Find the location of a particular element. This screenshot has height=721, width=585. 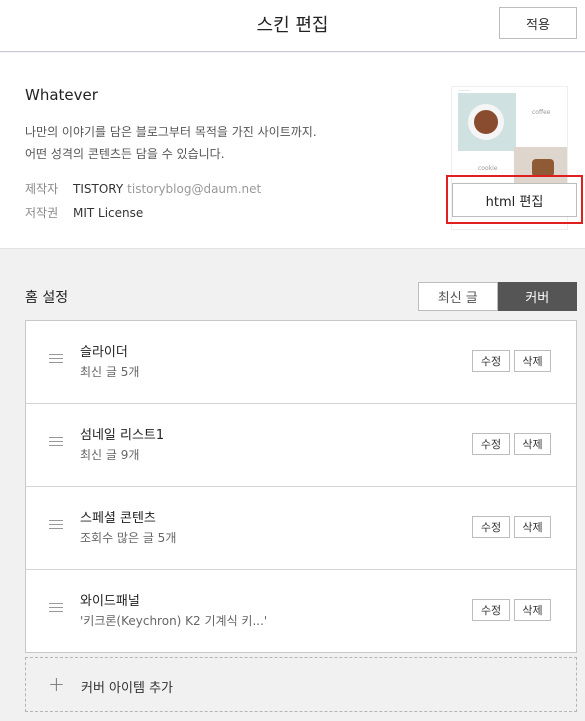

license-key: 저작권 is located at coordinates (42, 213).